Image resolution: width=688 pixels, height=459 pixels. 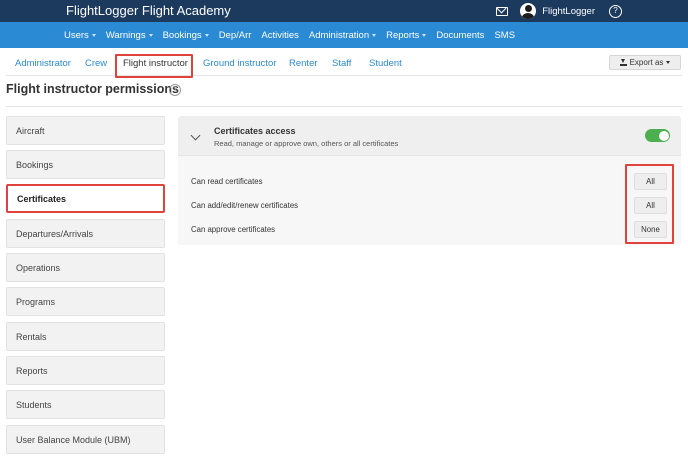 I want to click on nav-item-label: SMS, so click(x=505, y=35).